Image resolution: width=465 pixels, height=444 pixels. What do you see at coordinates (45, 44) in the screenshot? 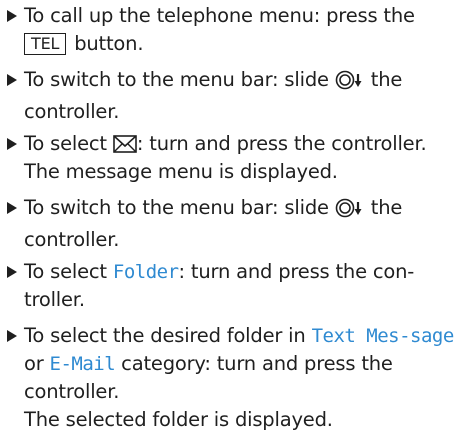
I see `tel-button: TEL` at bounding box center [45, 44].